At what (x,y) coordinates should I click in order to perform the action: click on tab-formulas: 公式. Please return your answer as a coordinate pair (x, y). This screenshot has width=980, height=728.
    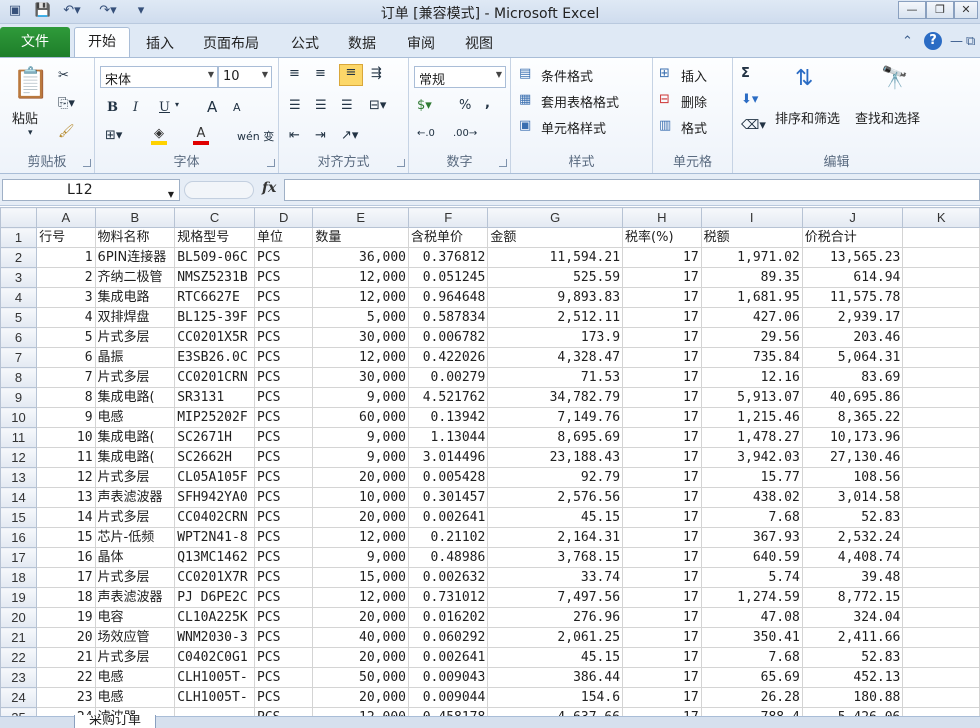
    Looking at the image, I should click on (305, 43).